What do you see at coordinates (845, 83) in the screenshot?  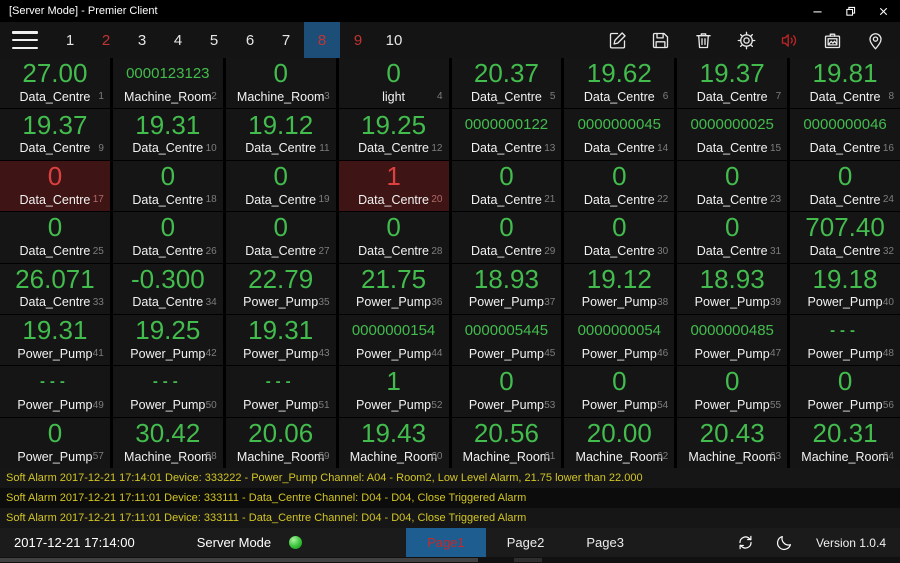 I see `channel-cell-8: 19.81 Data_Centre 8` at bounding box center [845, 83].